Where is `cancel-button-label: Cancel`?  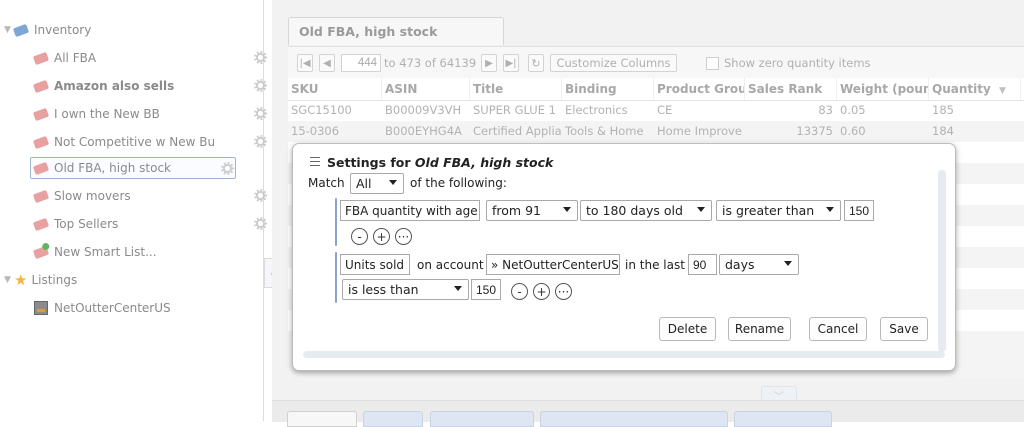 cancel-button-label: Cancel is located at coordinates (838, 329).